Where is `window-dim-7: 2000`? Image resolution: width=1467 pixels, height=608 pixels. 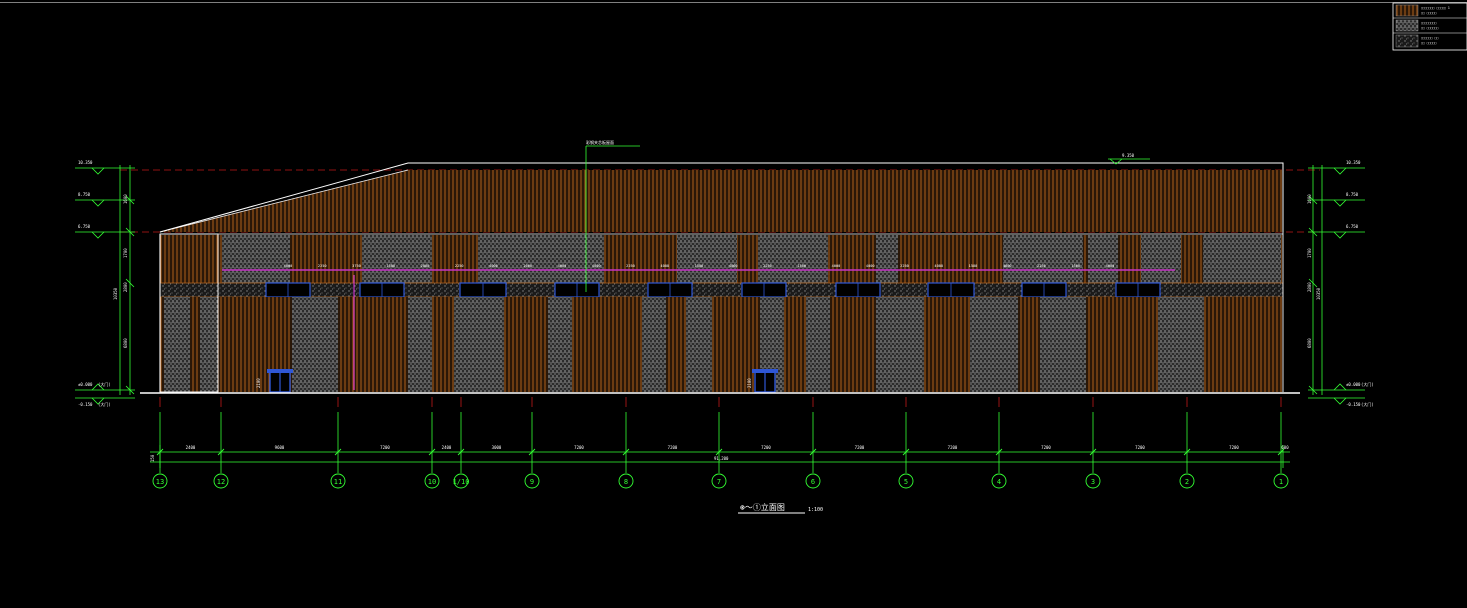 window-dim-7: 2000 is located at coordinates (527, 266).